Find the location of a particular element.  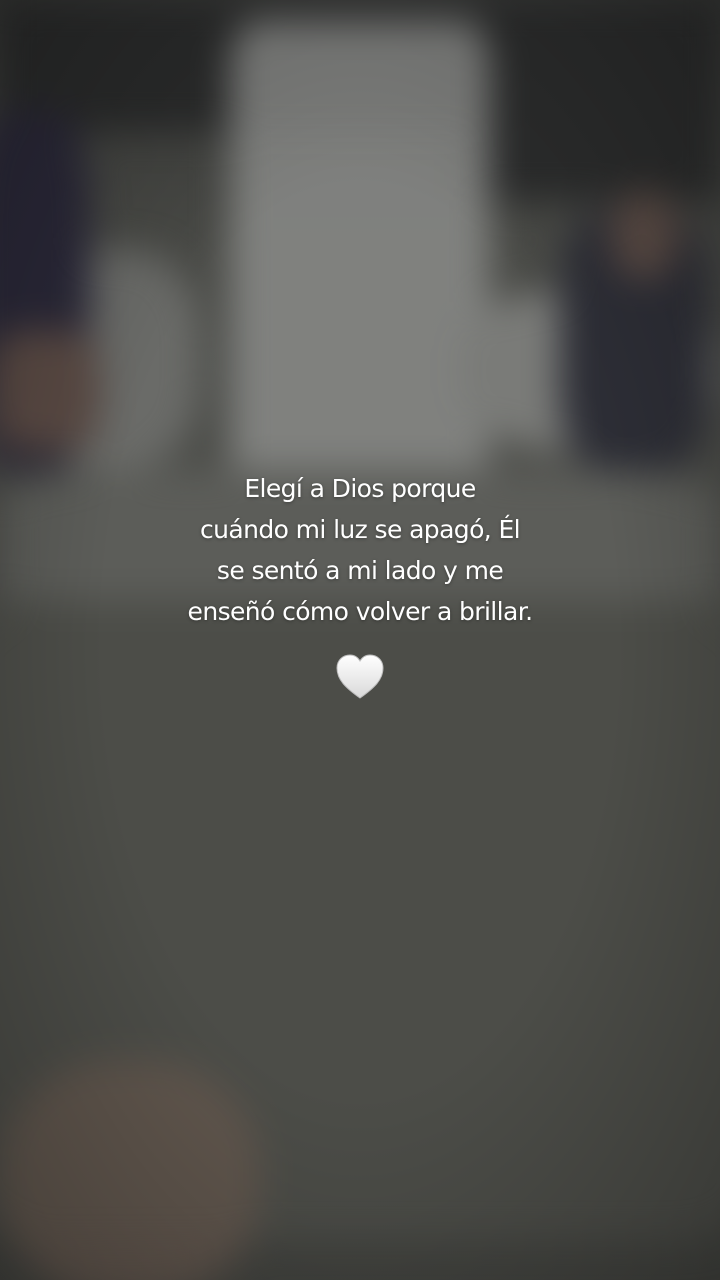

caption-line: cuándo mi luz se apagó, Él is located at coordinates (360, 529).